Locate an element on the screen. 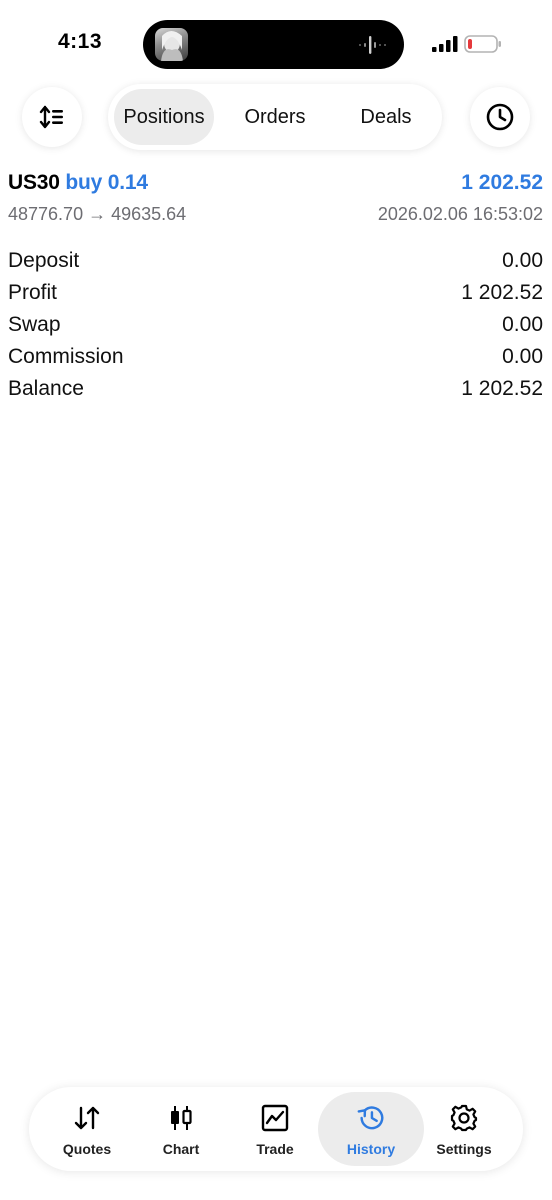 The image size is (552, 1200). summary-label: Deposit is located at coordinates (44, 260).